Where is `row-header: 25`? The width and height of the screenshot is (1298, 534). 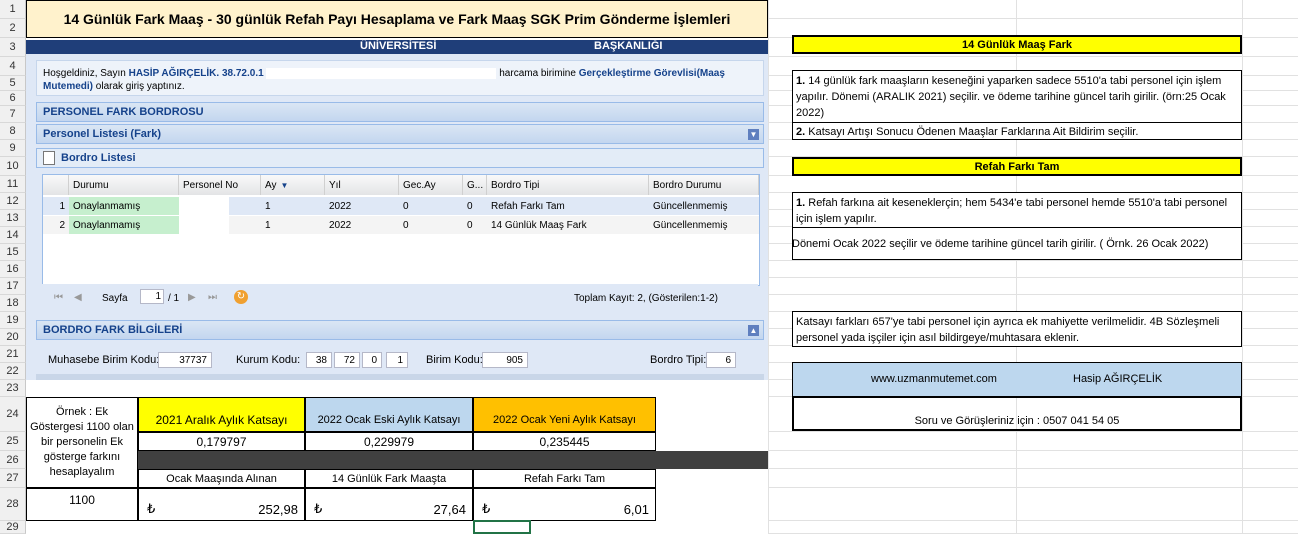 row-header: 25 is located at coordinates (13, 441).